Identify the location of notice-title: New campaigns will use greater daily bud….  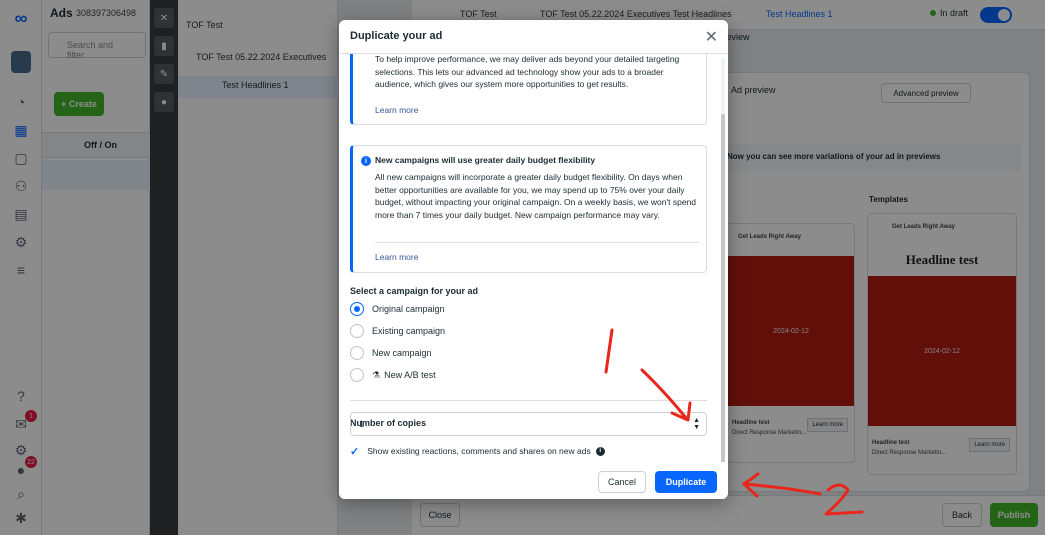
(485, 160).